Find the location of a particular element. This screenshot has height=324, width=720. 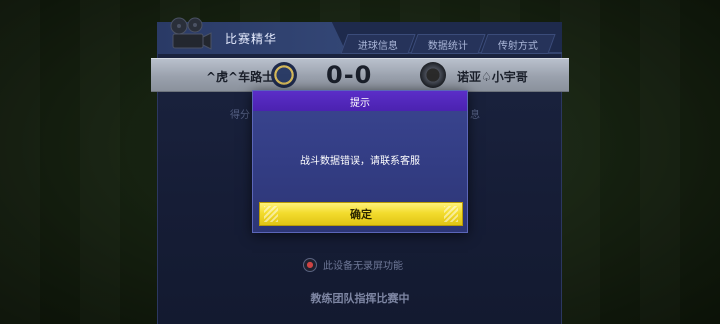

confirm-button: 确定 is located at coordinates (361, 214).